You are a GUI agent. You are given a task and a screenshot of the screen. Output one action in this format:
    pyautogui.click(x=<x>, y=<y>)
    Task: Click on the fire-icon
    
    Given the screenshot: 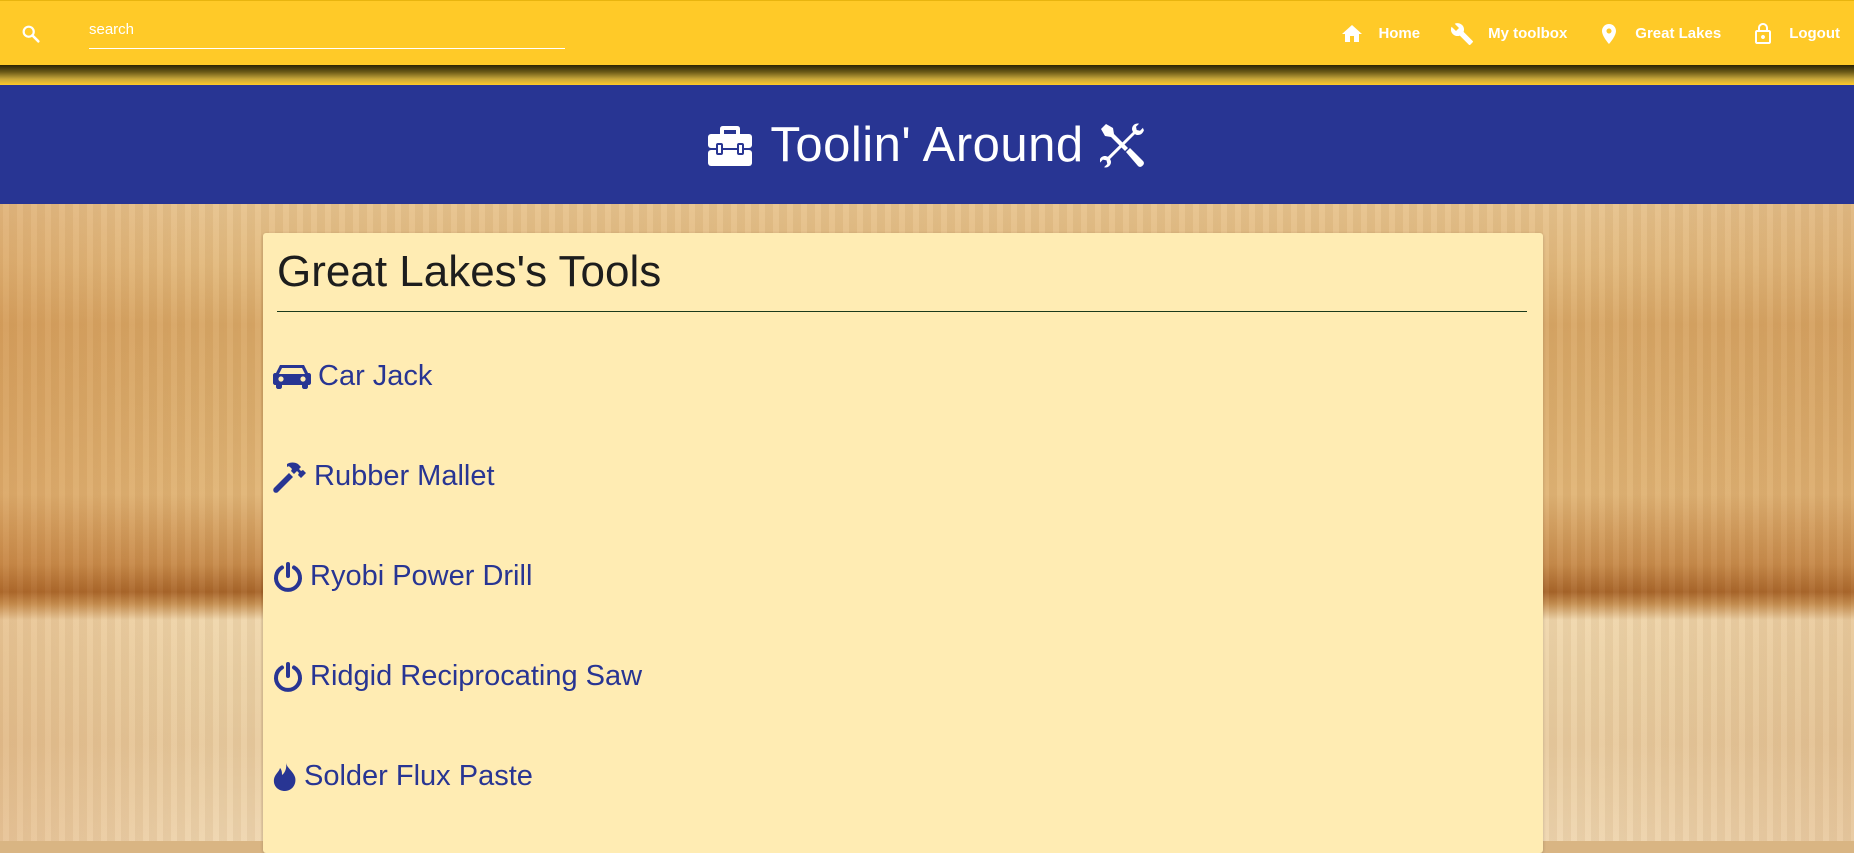 What is the action you would take?
    pyautogui.click(x=285, y=777)
    